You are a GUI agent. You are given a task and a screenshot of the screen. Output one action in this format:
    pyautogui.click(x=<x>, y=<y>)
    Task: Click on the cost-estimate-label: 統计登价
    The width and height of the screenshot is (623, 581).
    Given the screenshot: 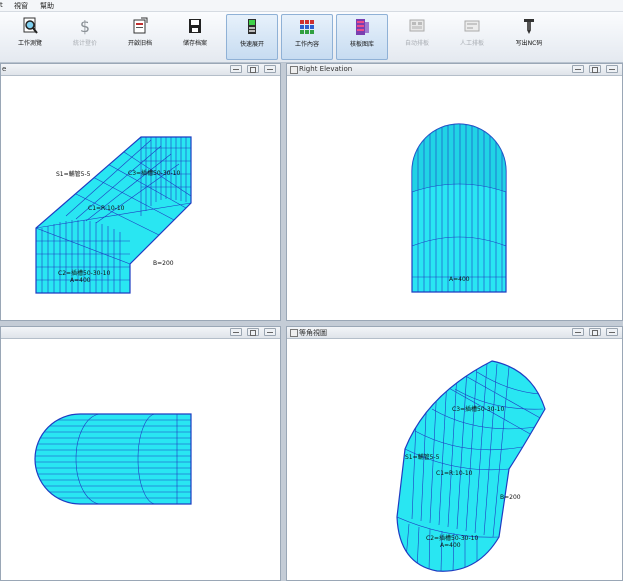 What is the action you would take?
    pyautogui.click(x=84, y=43)
    